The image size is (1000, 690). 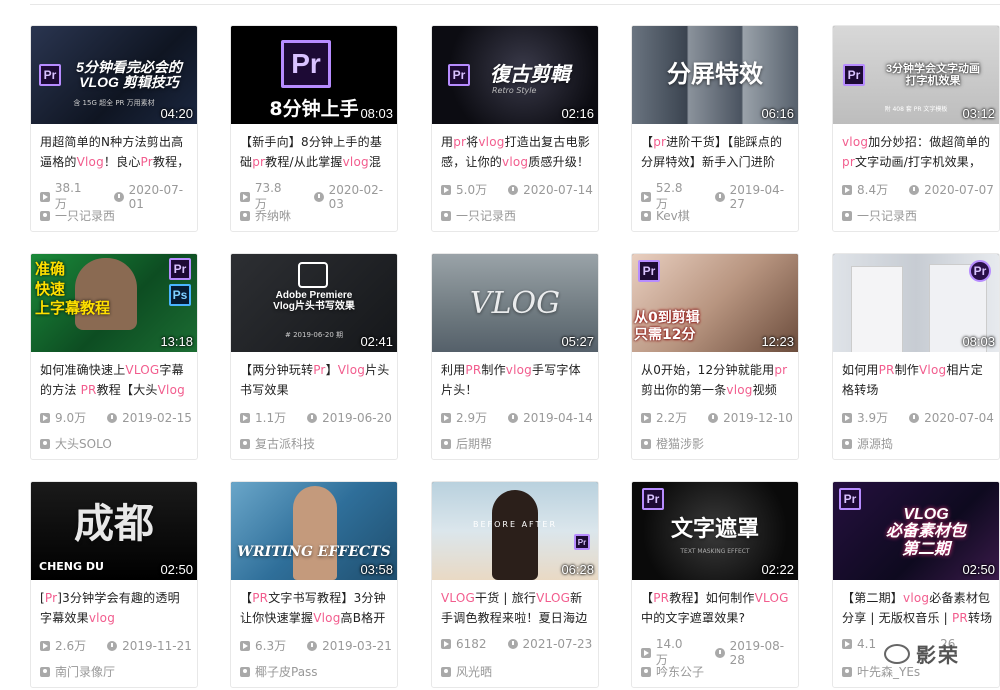 I want to click on premiere-logo-icon: Pr, so click(x=180, y=269).